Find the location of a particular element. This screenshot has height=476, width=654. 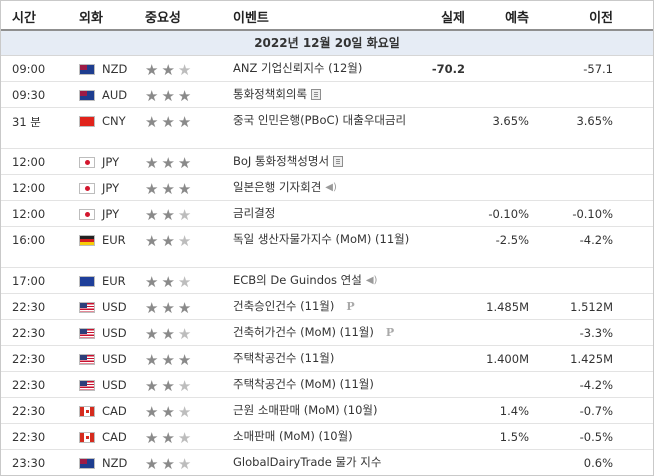

event-name: 주택착공건수 (11월) is located at coordinates (325, 358).